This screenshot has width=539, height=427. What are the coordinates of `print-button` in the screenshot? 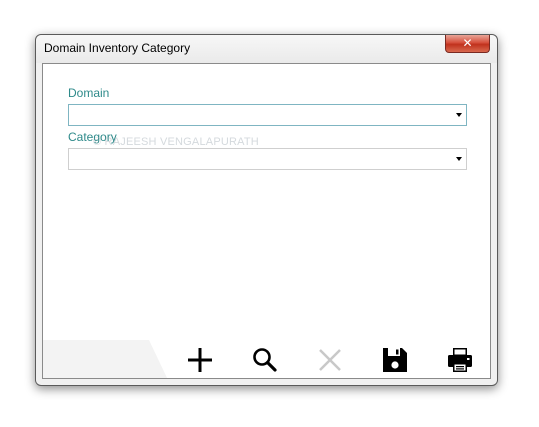 It's located at (460, 360).